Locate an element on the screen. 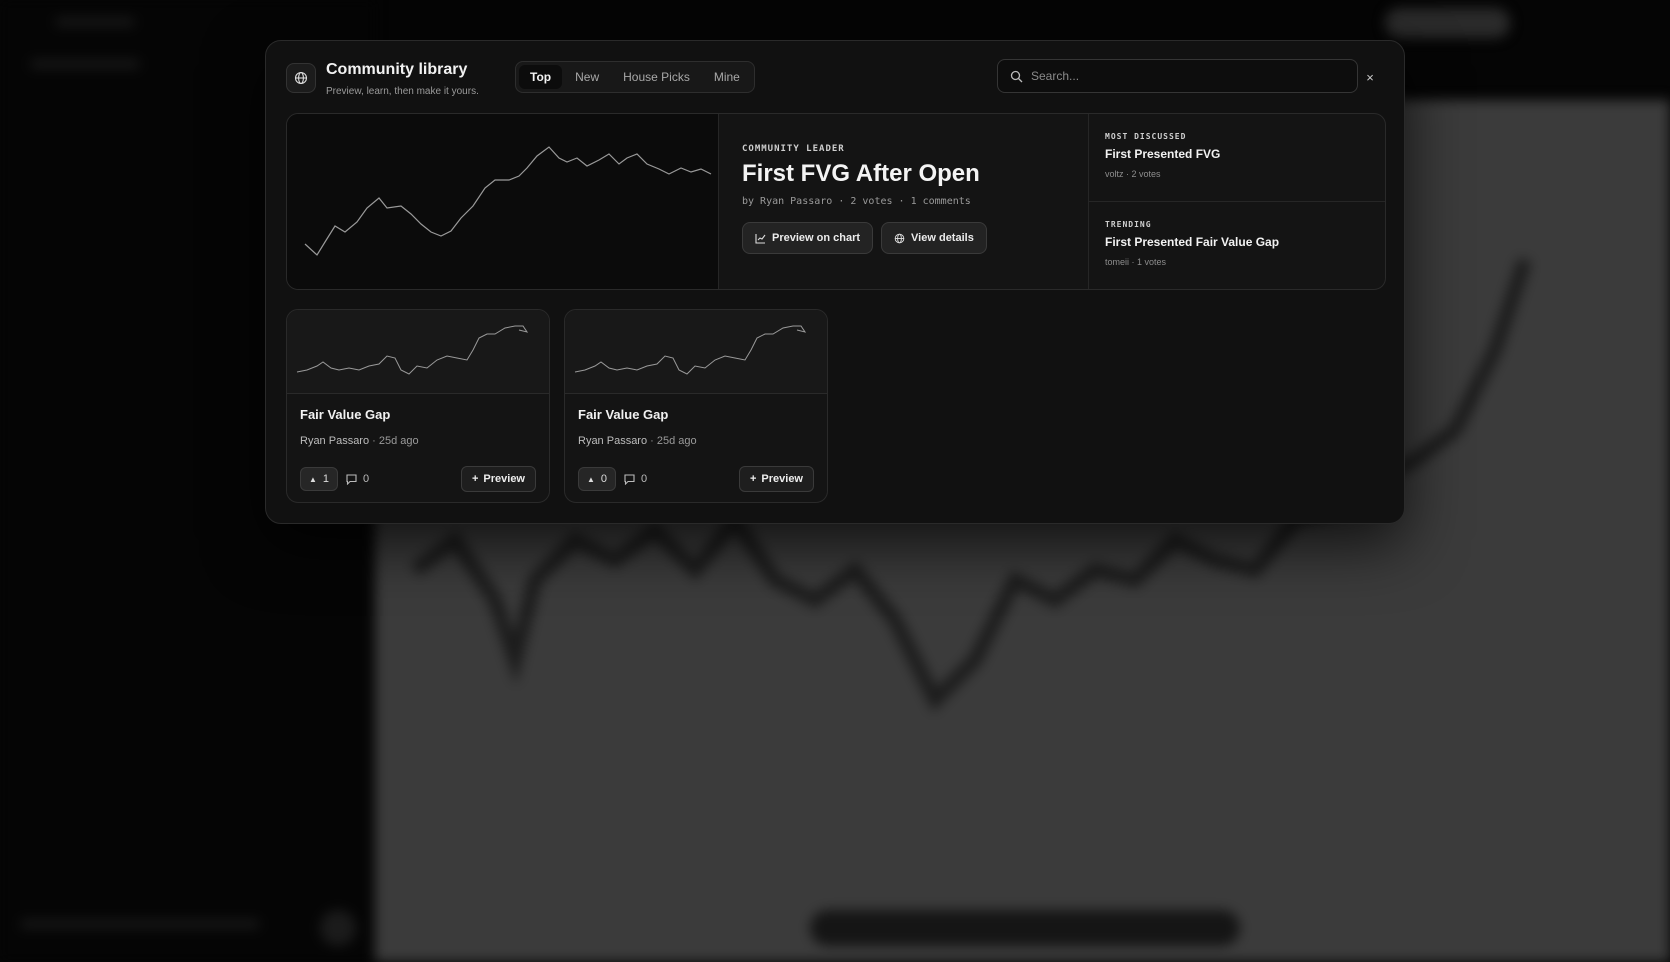  featured-actions: Preview on chart View details is located at coordinates (864, 238).